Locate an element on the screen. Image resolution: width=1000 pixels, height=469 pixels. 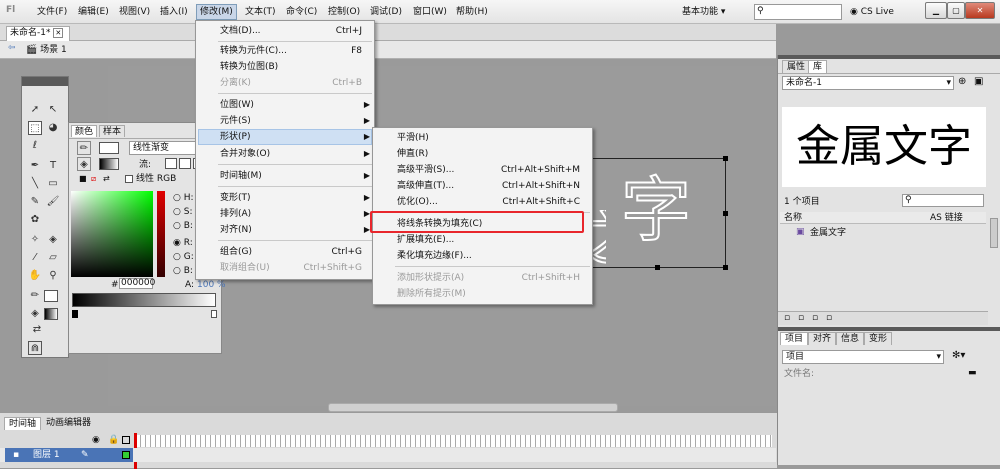
color-picker-field is located at coordinates (112, 234).